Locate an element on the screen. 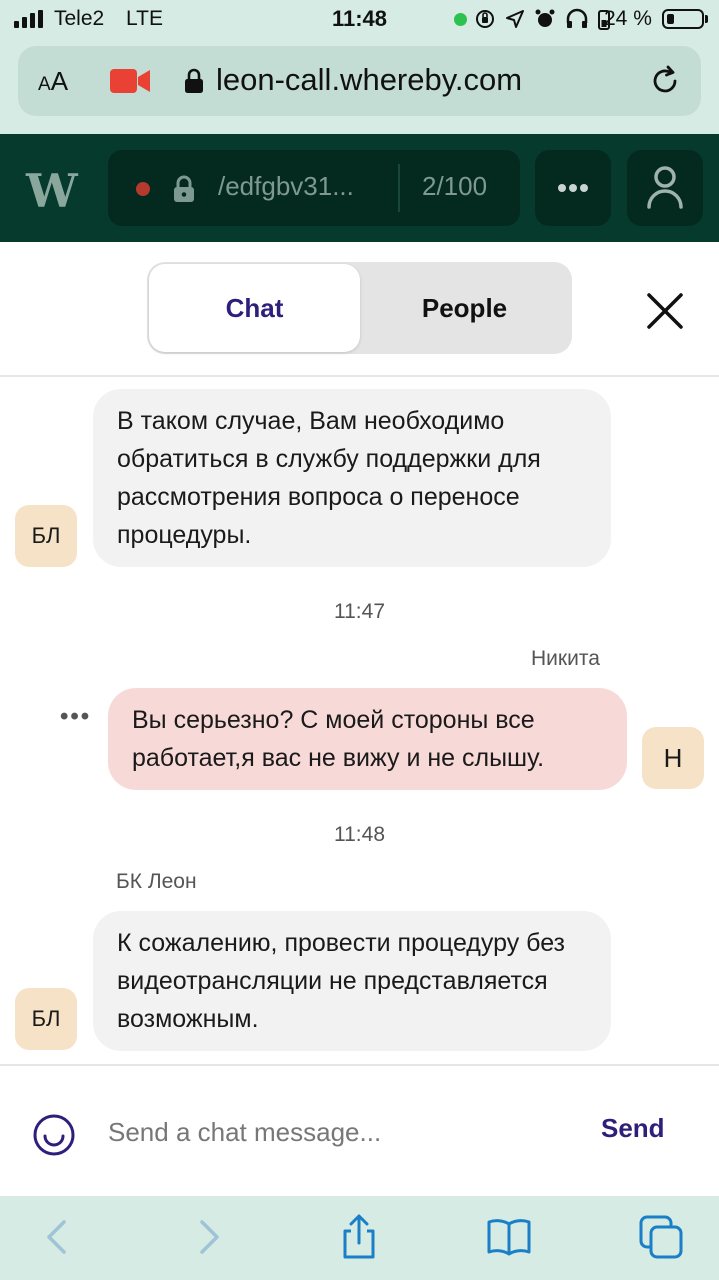 Image resolution: width=719 pixels, height=1280 pixels. share-icon is located at coordinates (359, 1237).